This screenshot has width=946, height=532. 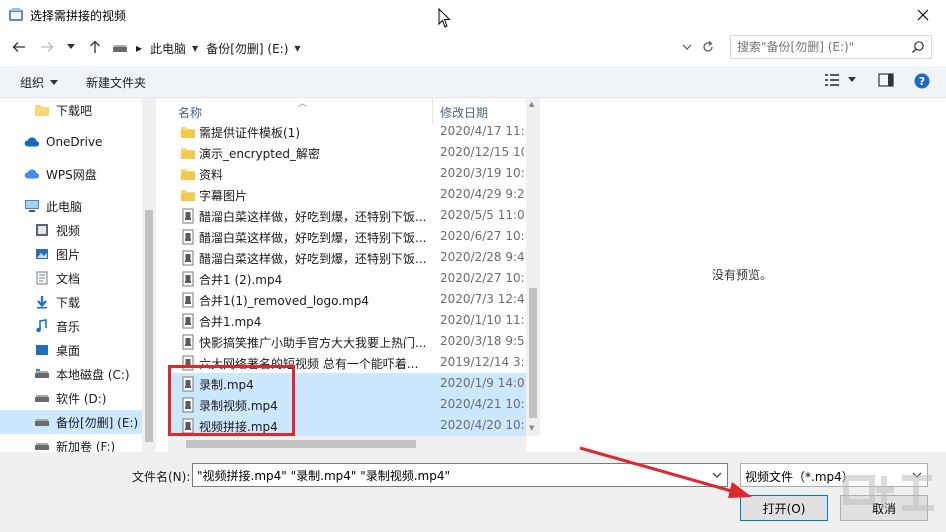 What do you see at coordinates (190, 112) in the screenshot?
I see `column-name: 名称` at bounding box center [190, 112].